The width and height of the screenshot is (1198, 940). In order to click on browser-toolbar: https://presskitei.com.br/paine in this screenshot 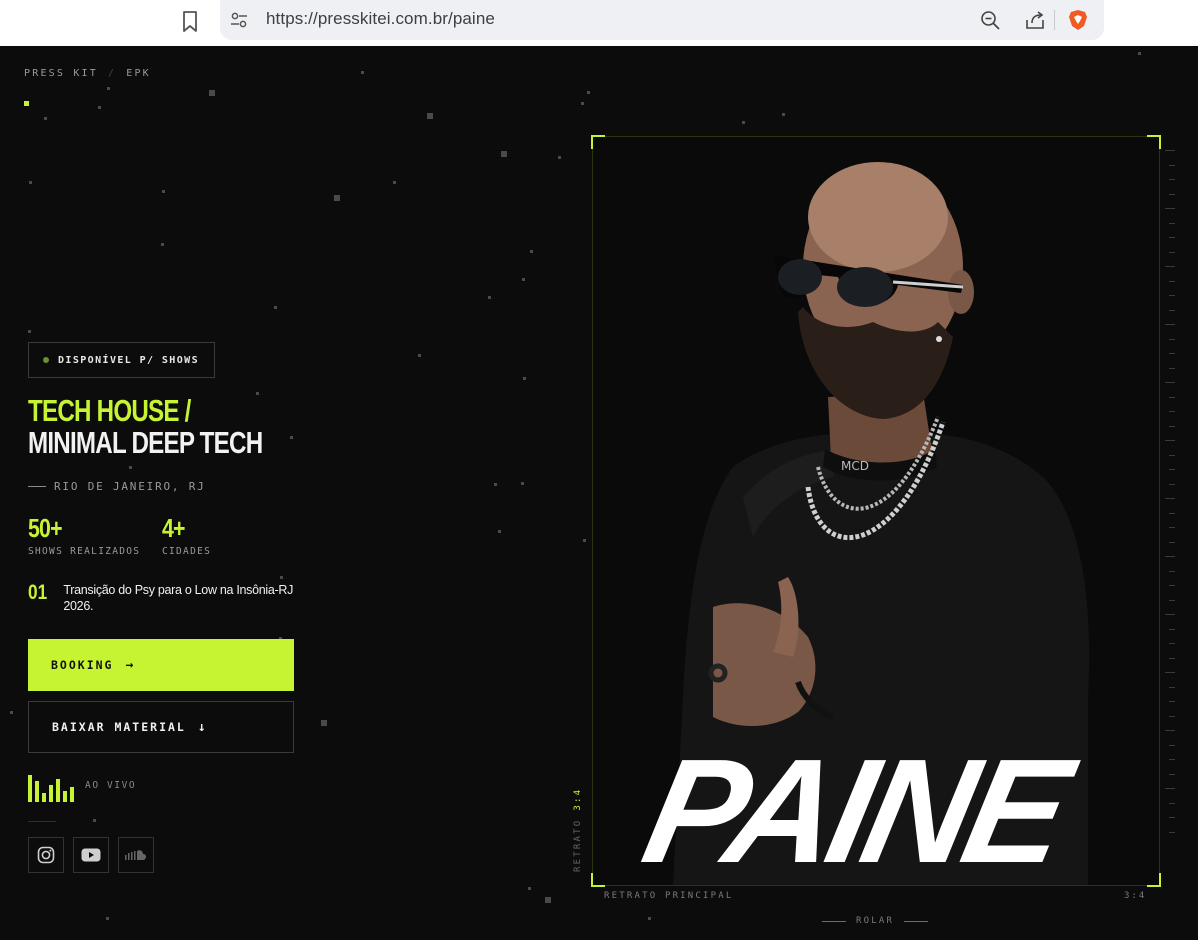, I will do `click(599, 23)`.